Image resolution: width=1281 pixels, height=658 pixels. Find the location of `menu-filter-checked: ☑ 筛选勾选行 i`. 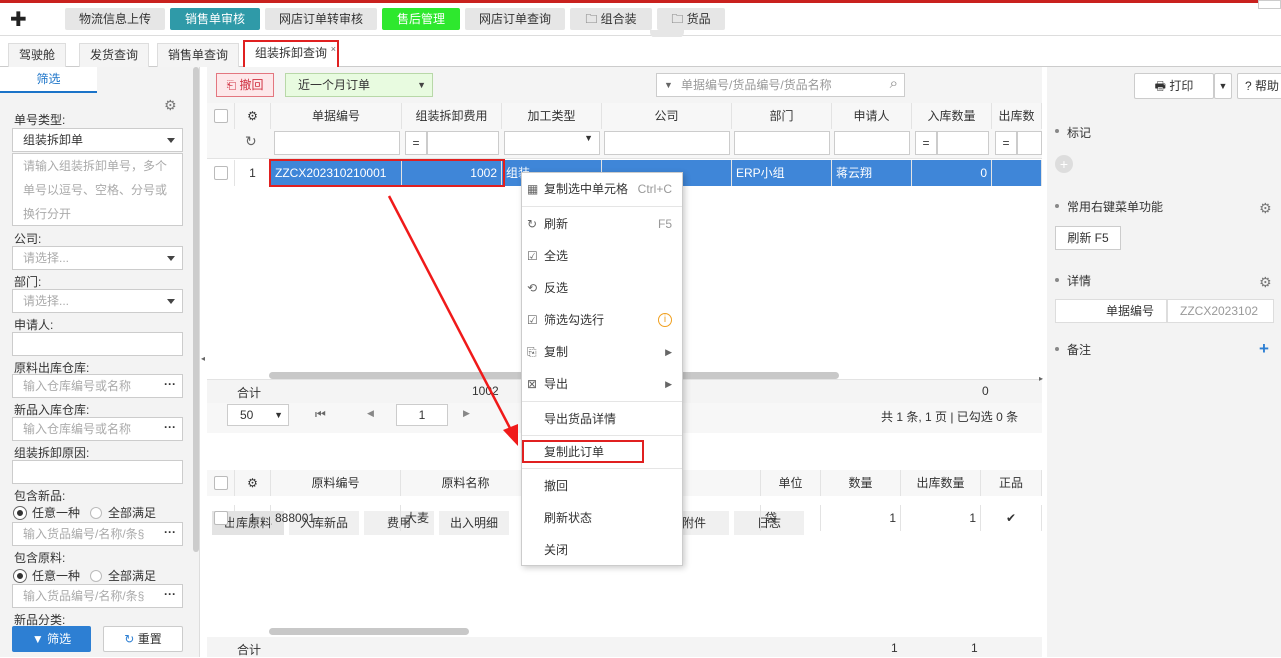

menu-filter-checked: ☑ 筛选勾选行 i is located at coordinates (602, 320).